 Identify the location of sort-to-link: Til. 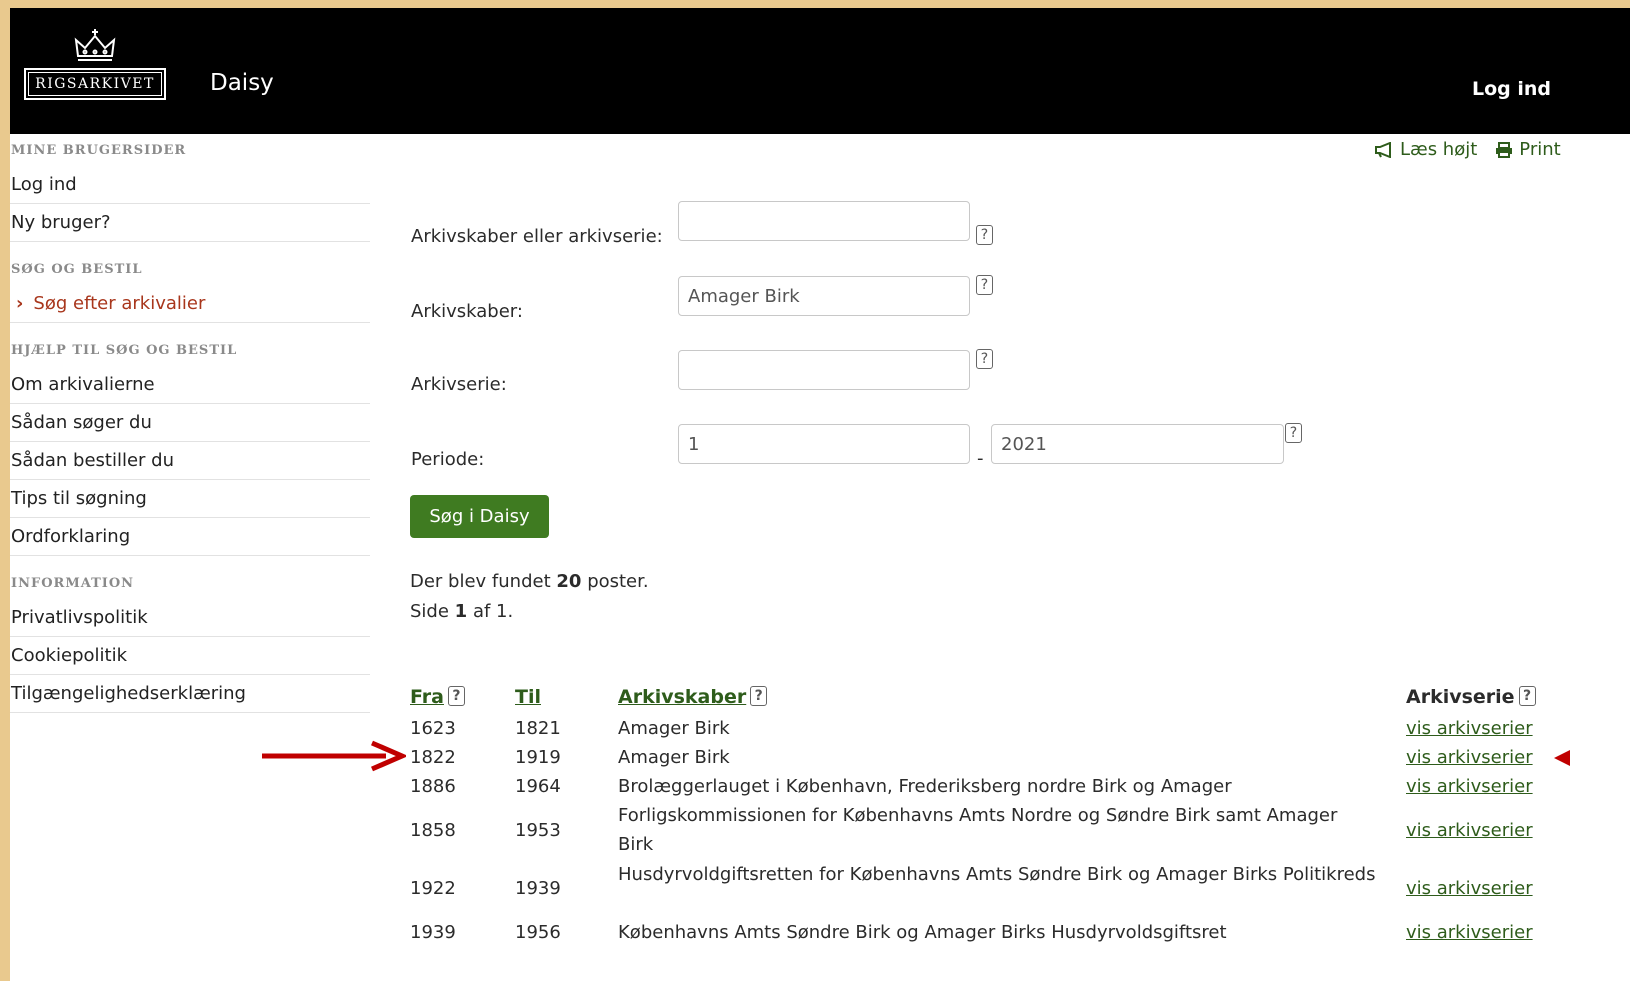
(528, 697).